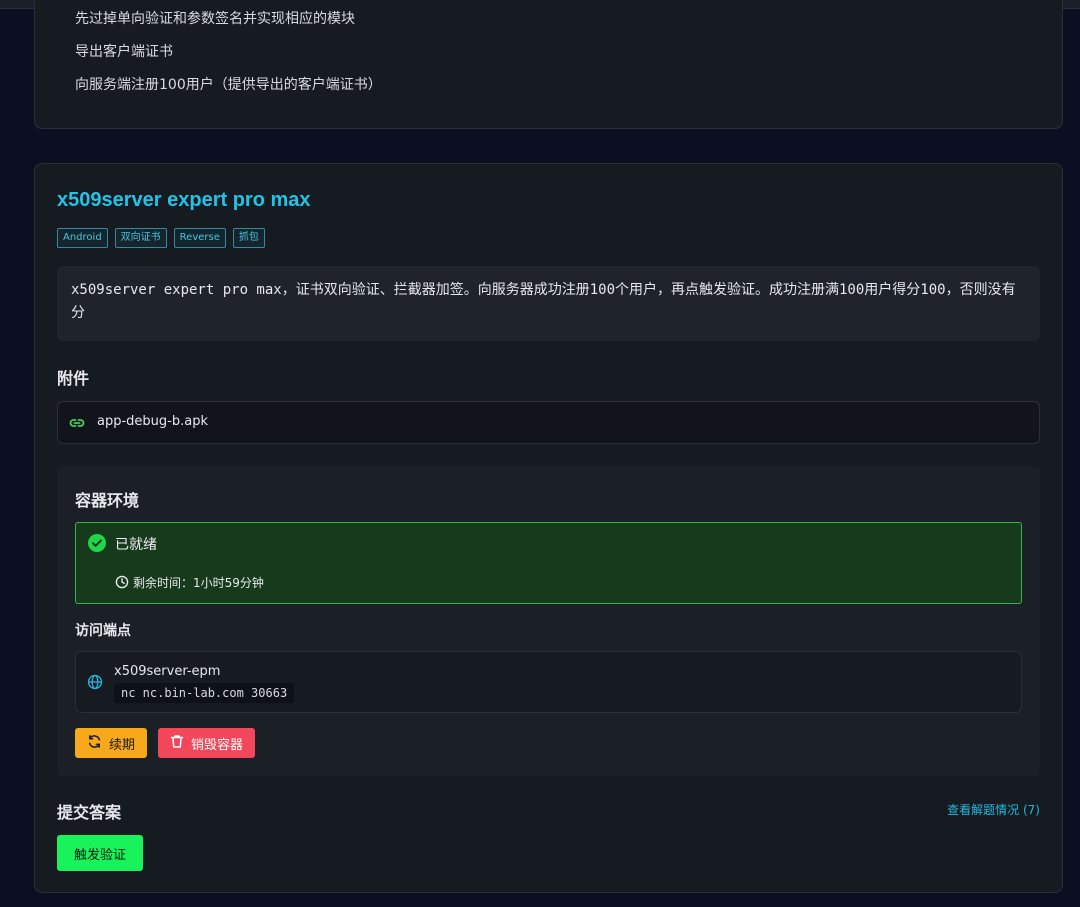  Describe the element at coordinates (136, 545) in the screenshot. I see `status-label: 已就绪` at that location.